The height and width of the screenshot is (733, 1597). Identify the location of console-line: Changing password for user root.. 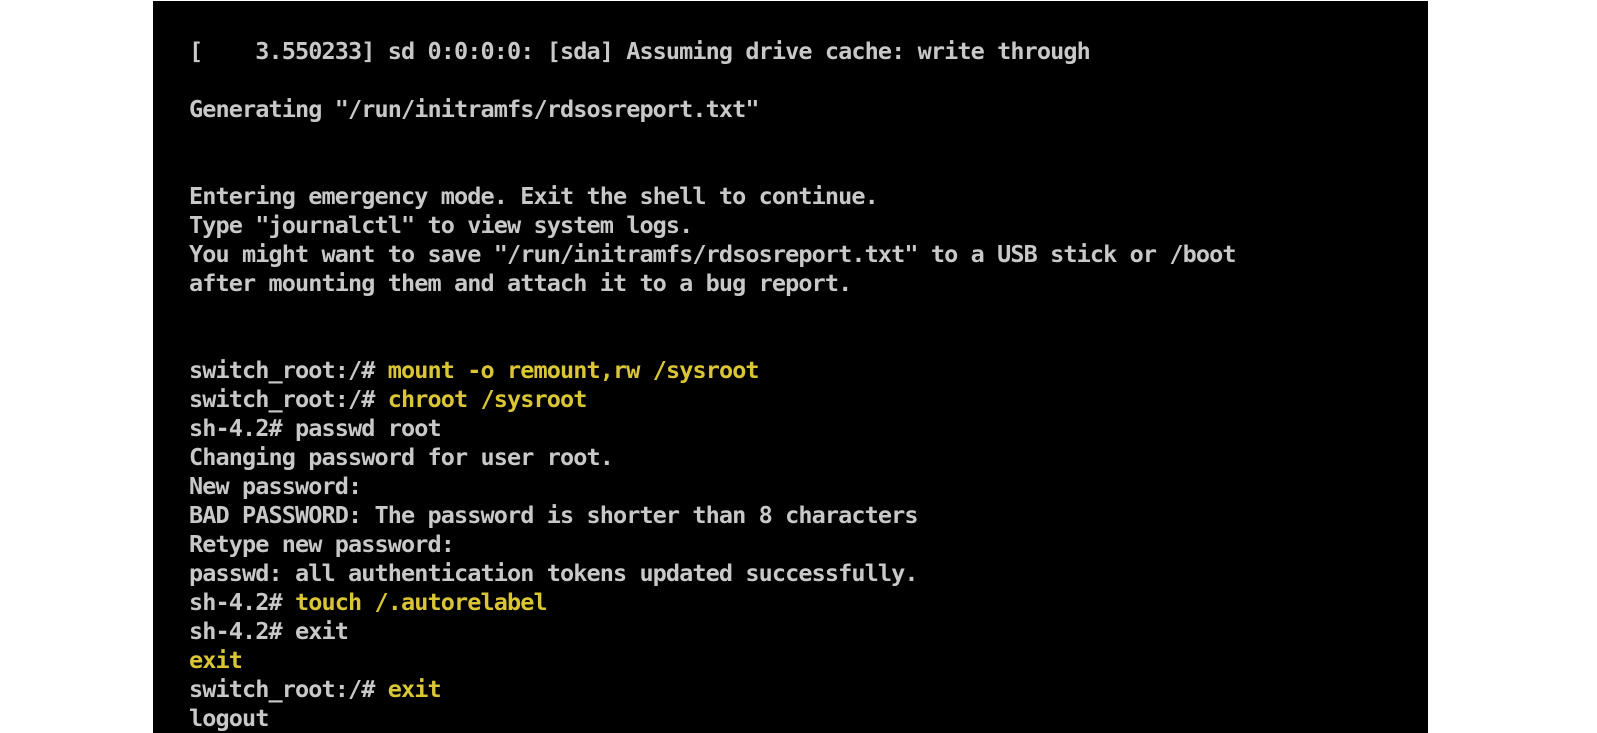
(401, 457).